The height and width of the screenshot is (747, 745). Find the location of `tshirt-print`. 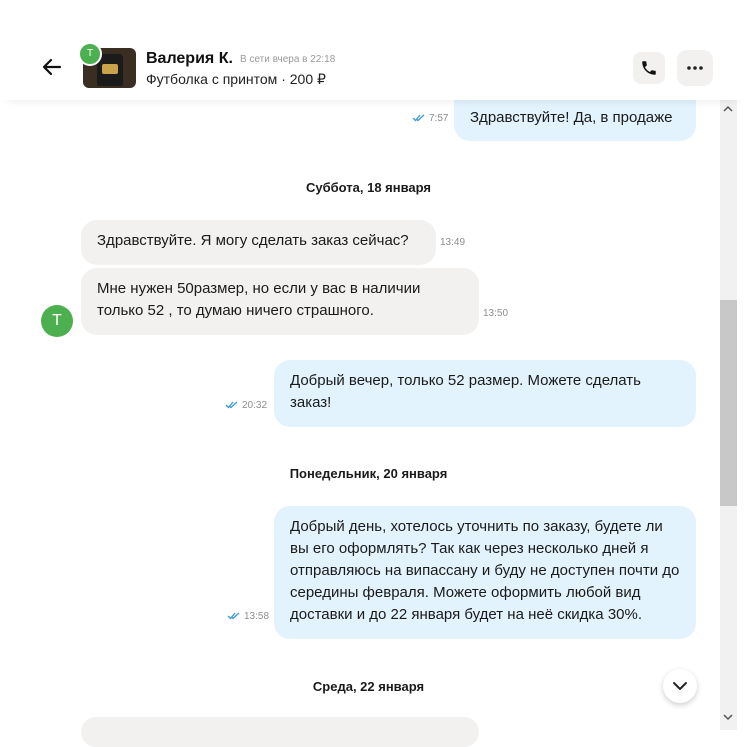

tshirt-print is located at coordinates (110, 69).